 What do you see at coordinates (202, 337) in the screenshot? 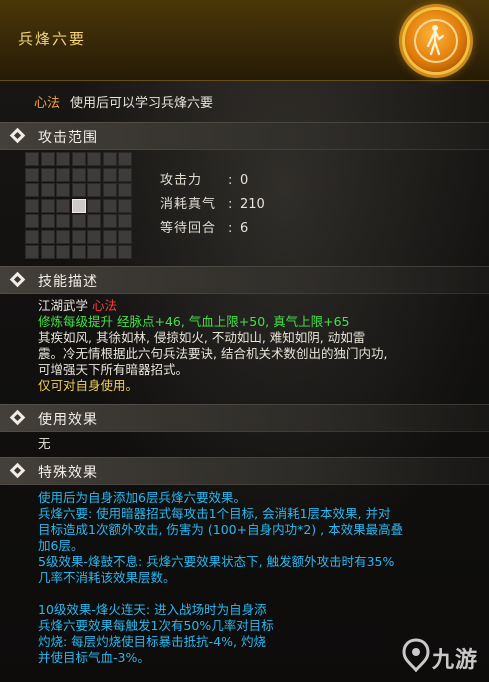
I see `desc-line: 其疾如风, 其徐如林, 侵掠如火, 不动如山, 难知如阴, 动如雷` at bounding box center [202, 337].